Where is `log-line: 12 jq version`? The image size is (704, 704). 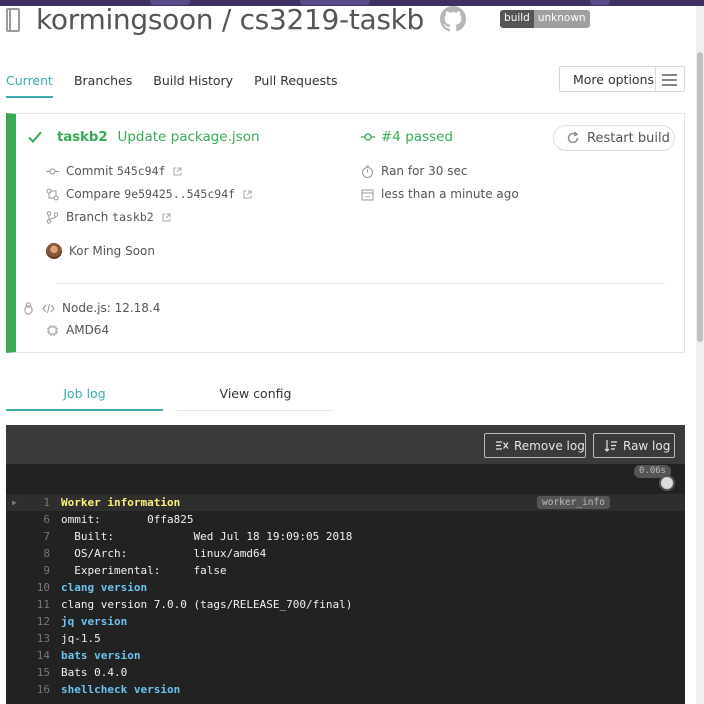 log-line: 12 jq version is located at coordinates (345, 621).